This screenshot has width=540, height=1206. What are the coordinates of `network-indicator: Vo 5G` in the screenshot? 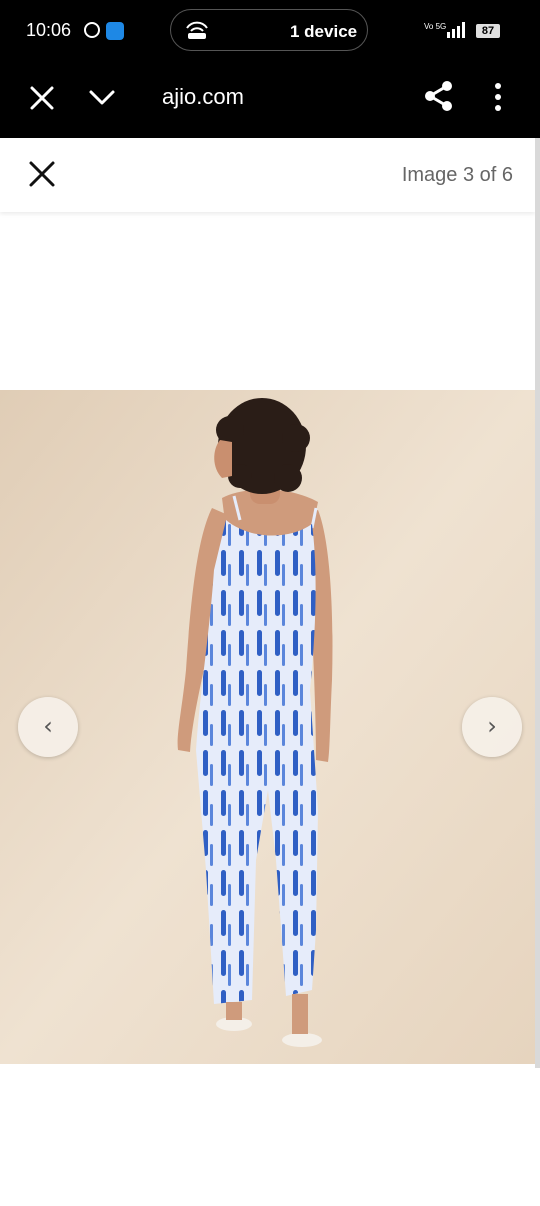 It's located at (435, 26).